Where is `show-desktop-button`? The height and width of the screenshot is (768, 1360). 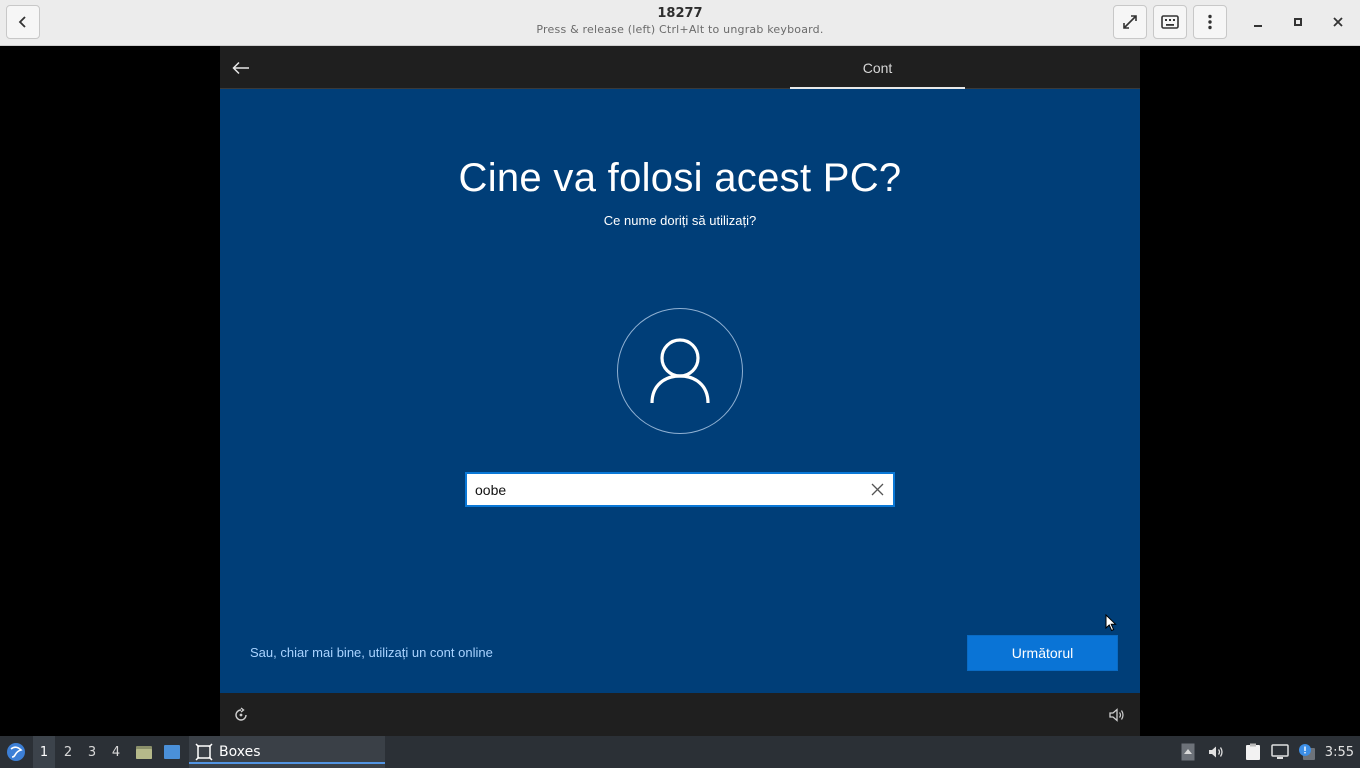 show-desktop-button is located at coordinates (172, 752).